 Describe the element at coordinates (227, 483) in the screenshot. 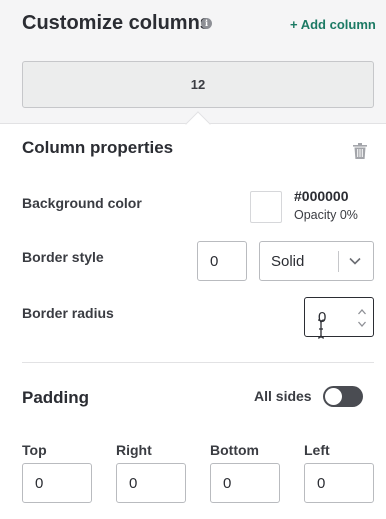

I see `padding-bottom-value: 0` at that location.